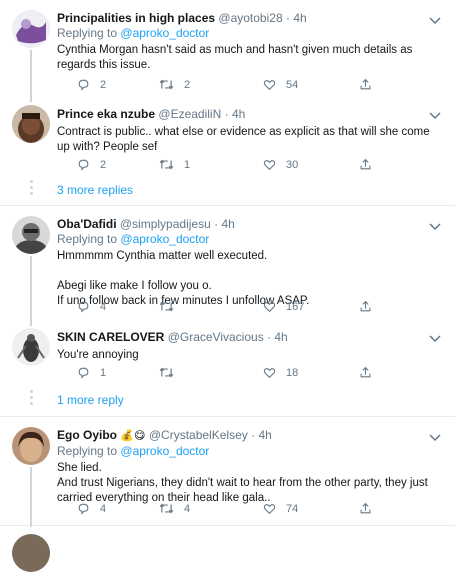 This screenshot has height=572, width=455. What do you see at coordinates (91, 372) in the screenshot?
I see `reply-button: 1` at bounding box center [91, 372].